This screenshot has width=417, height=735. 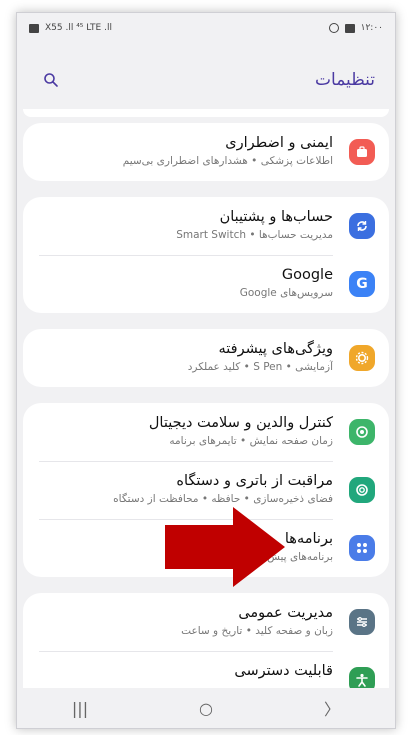 I want to click on sync-icon, so click(x=362, y=226).